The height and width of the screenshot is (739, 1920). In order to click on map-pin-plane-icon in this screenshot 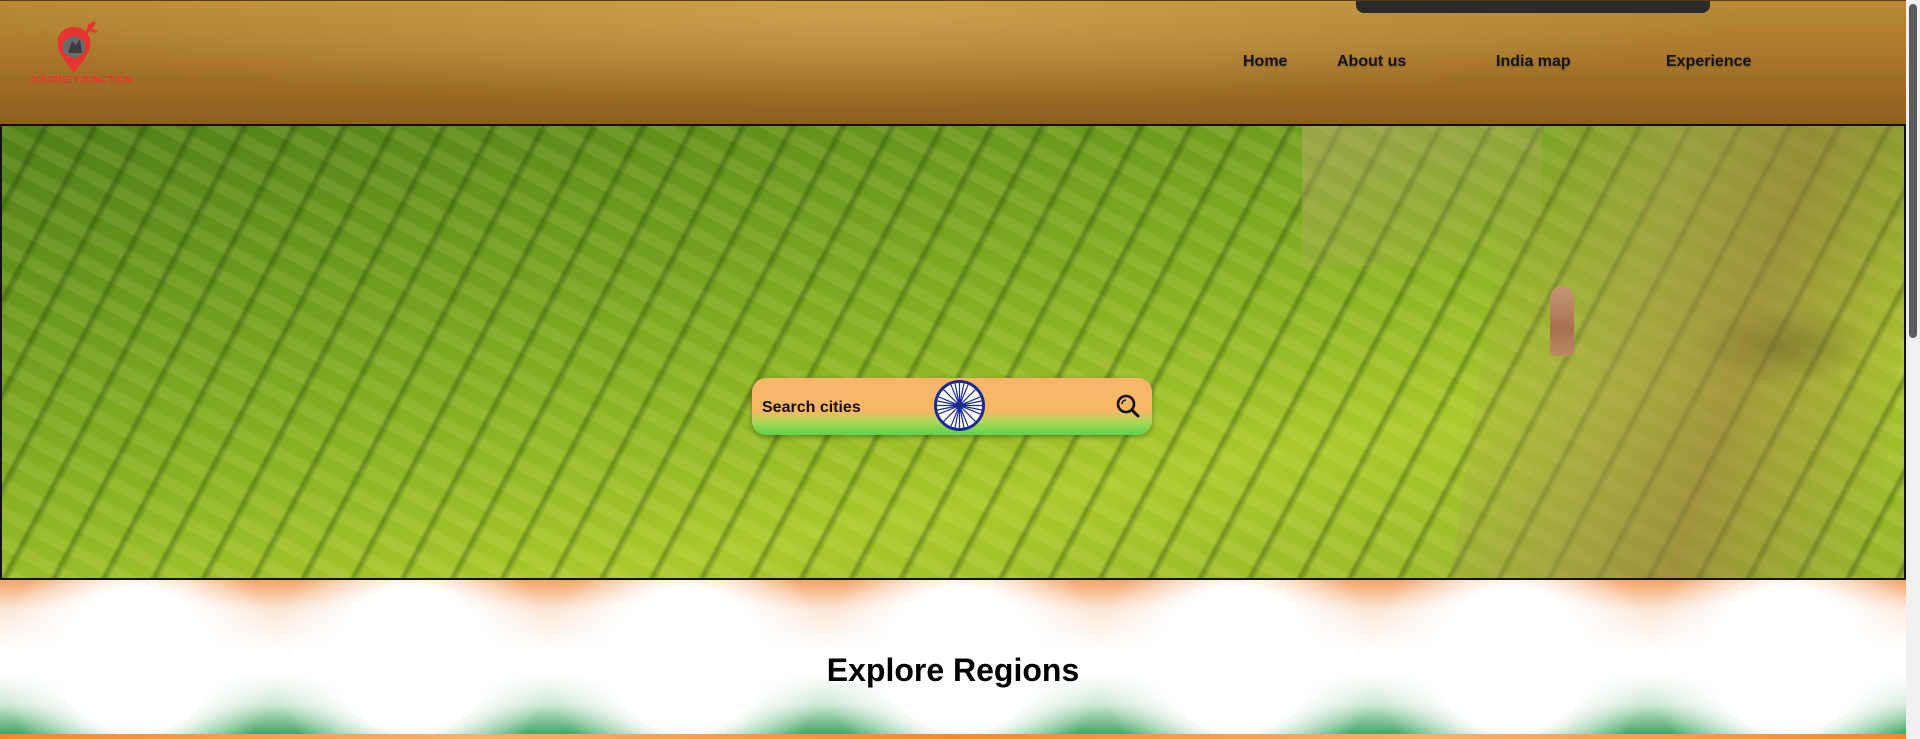, I will do `click(77, 47)`.